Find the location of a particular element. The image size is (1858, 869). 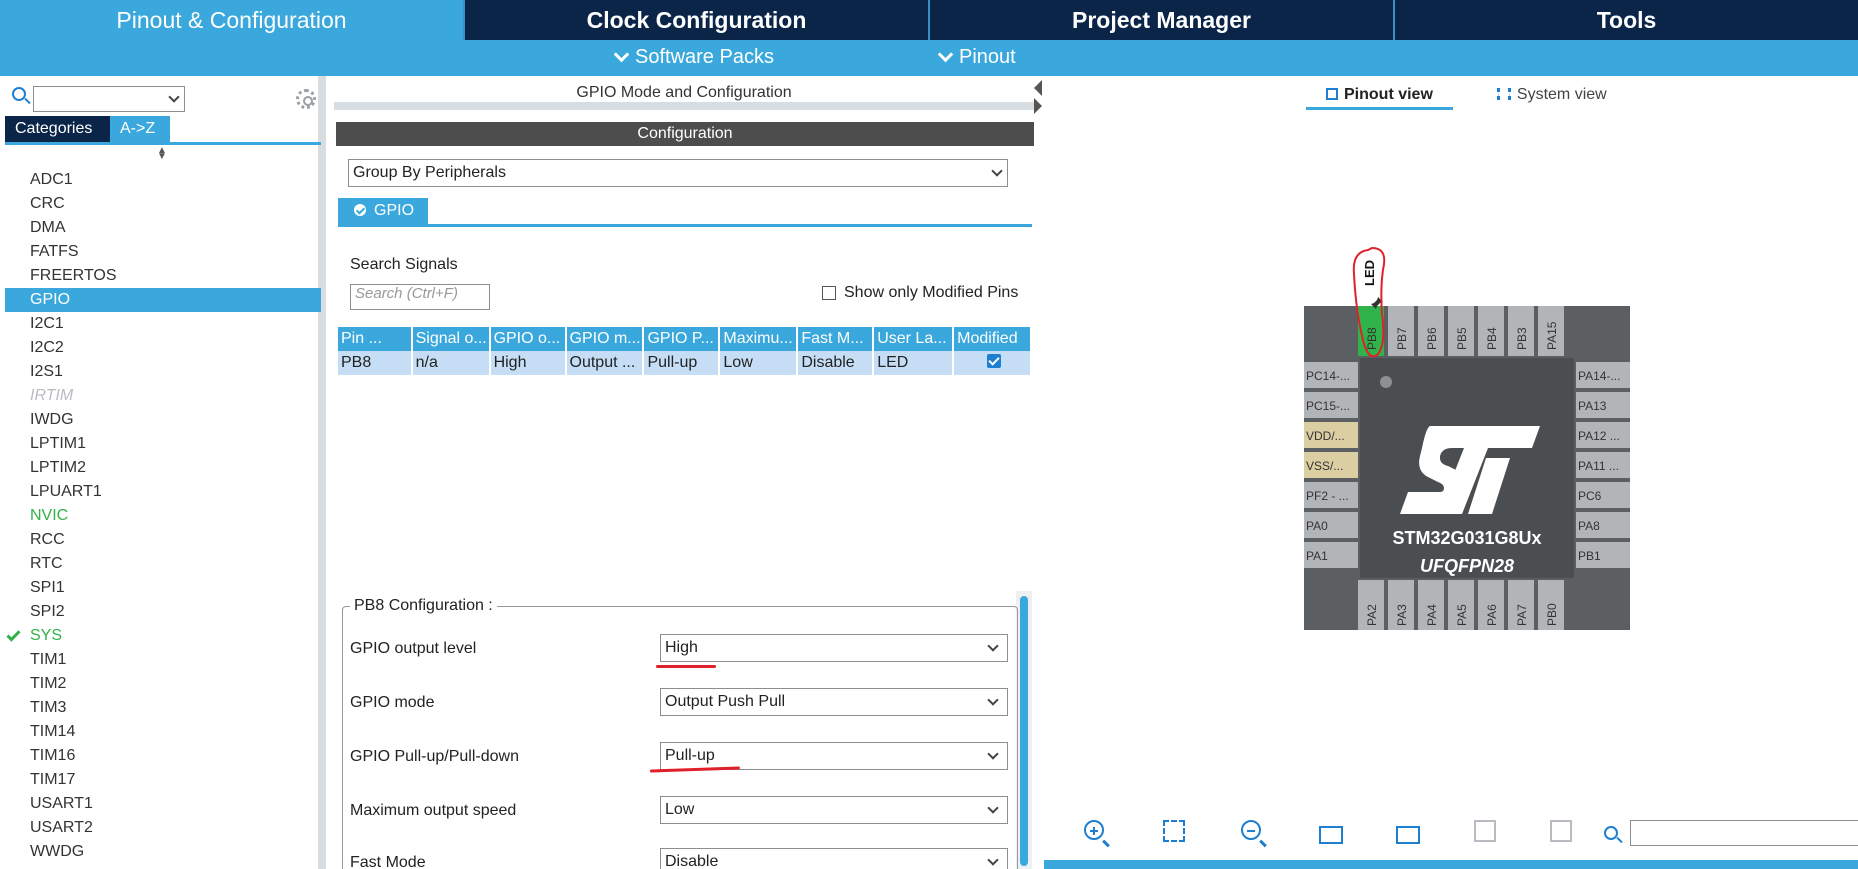

pin-pa5: PA5 is located at coordinates (1462, 605).